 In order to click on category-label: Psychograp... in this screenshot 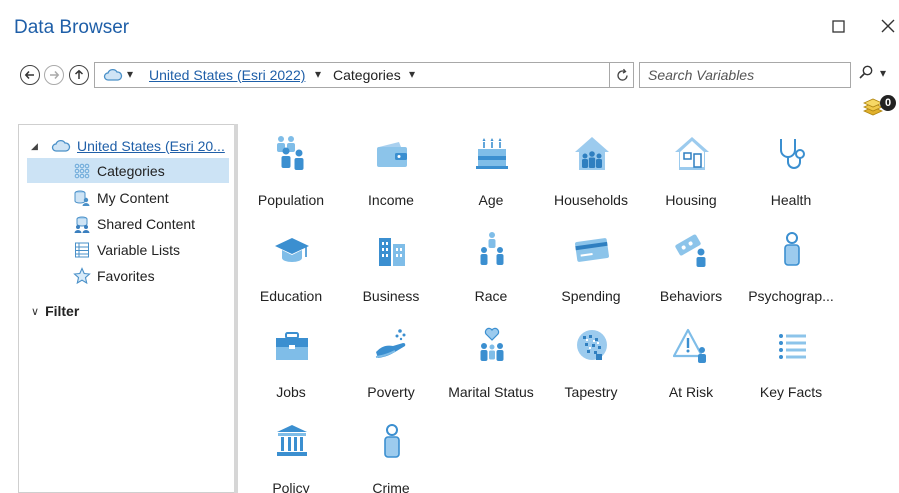, I will do `click(791, 296)`.